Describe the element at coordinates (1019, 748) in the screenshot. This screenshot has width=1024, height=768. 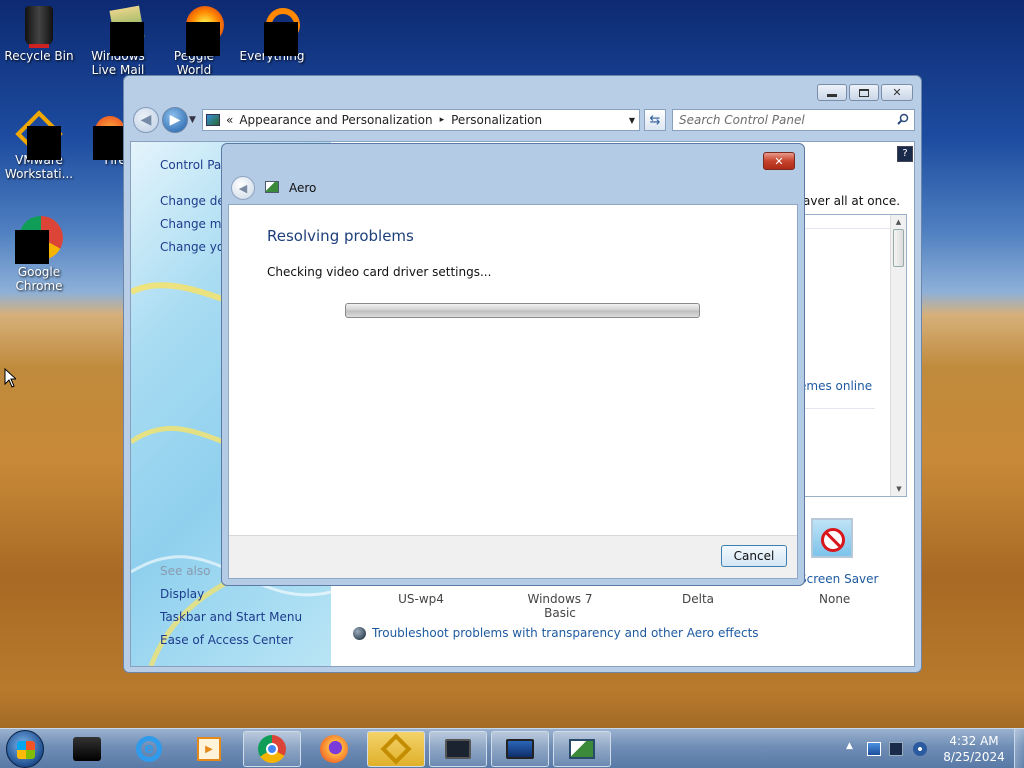
I see `show-desktop-button` at that location.